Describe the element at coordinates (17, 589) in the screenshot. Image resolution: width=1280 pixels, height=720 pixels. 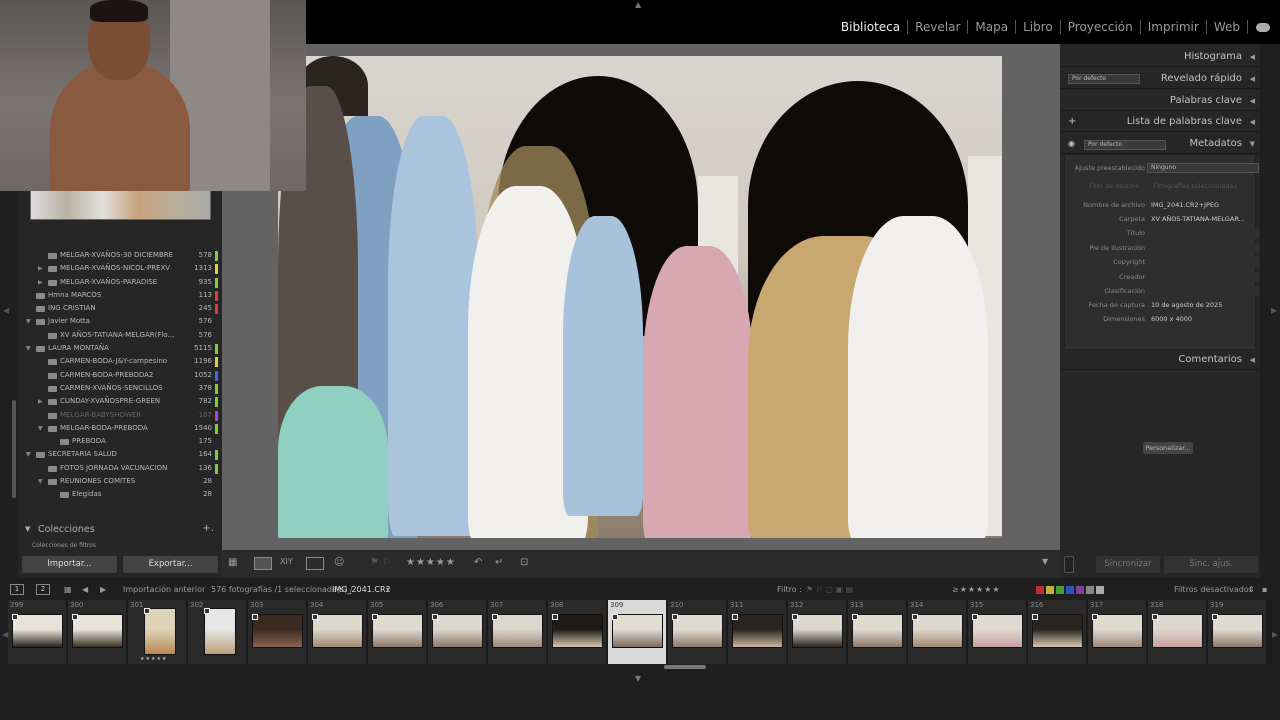
I see `main-window-button: 1` at that location.